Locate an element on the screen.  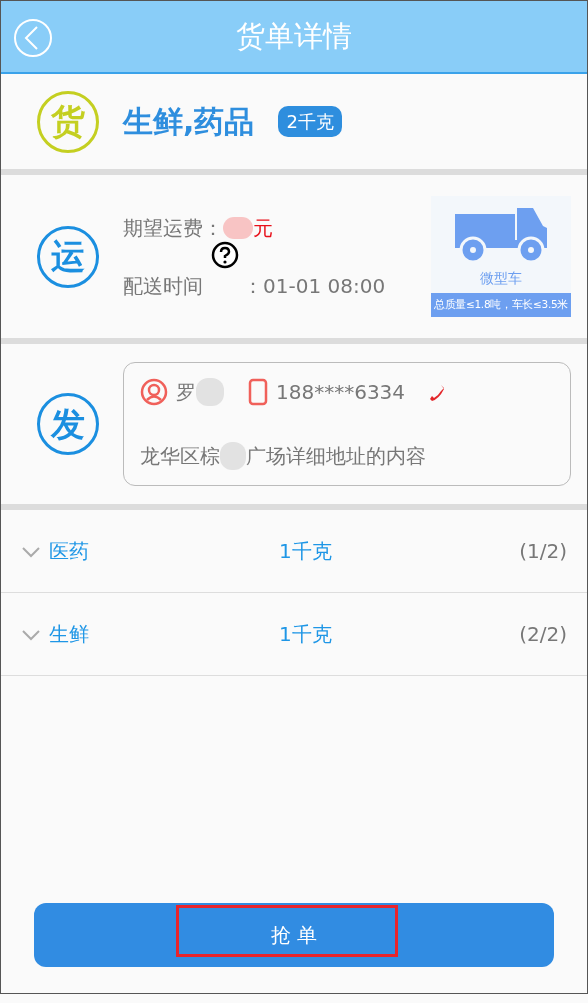
goods-row: 医药 1千克 (1/2) is located at coordinates (294, 551).